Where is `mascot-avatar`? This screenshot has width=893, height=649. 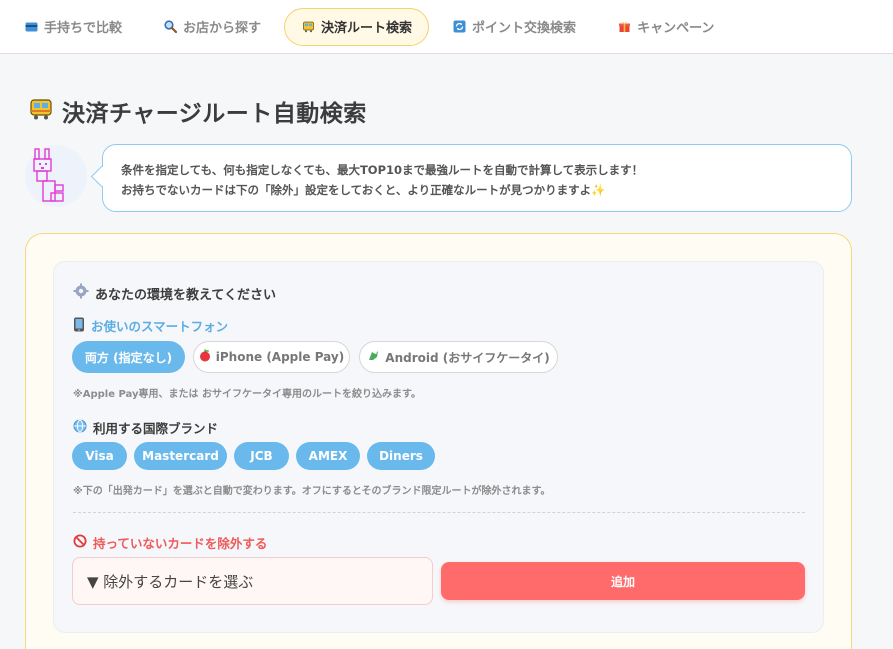 mascot-avatar is located at coordinates (56, 176).